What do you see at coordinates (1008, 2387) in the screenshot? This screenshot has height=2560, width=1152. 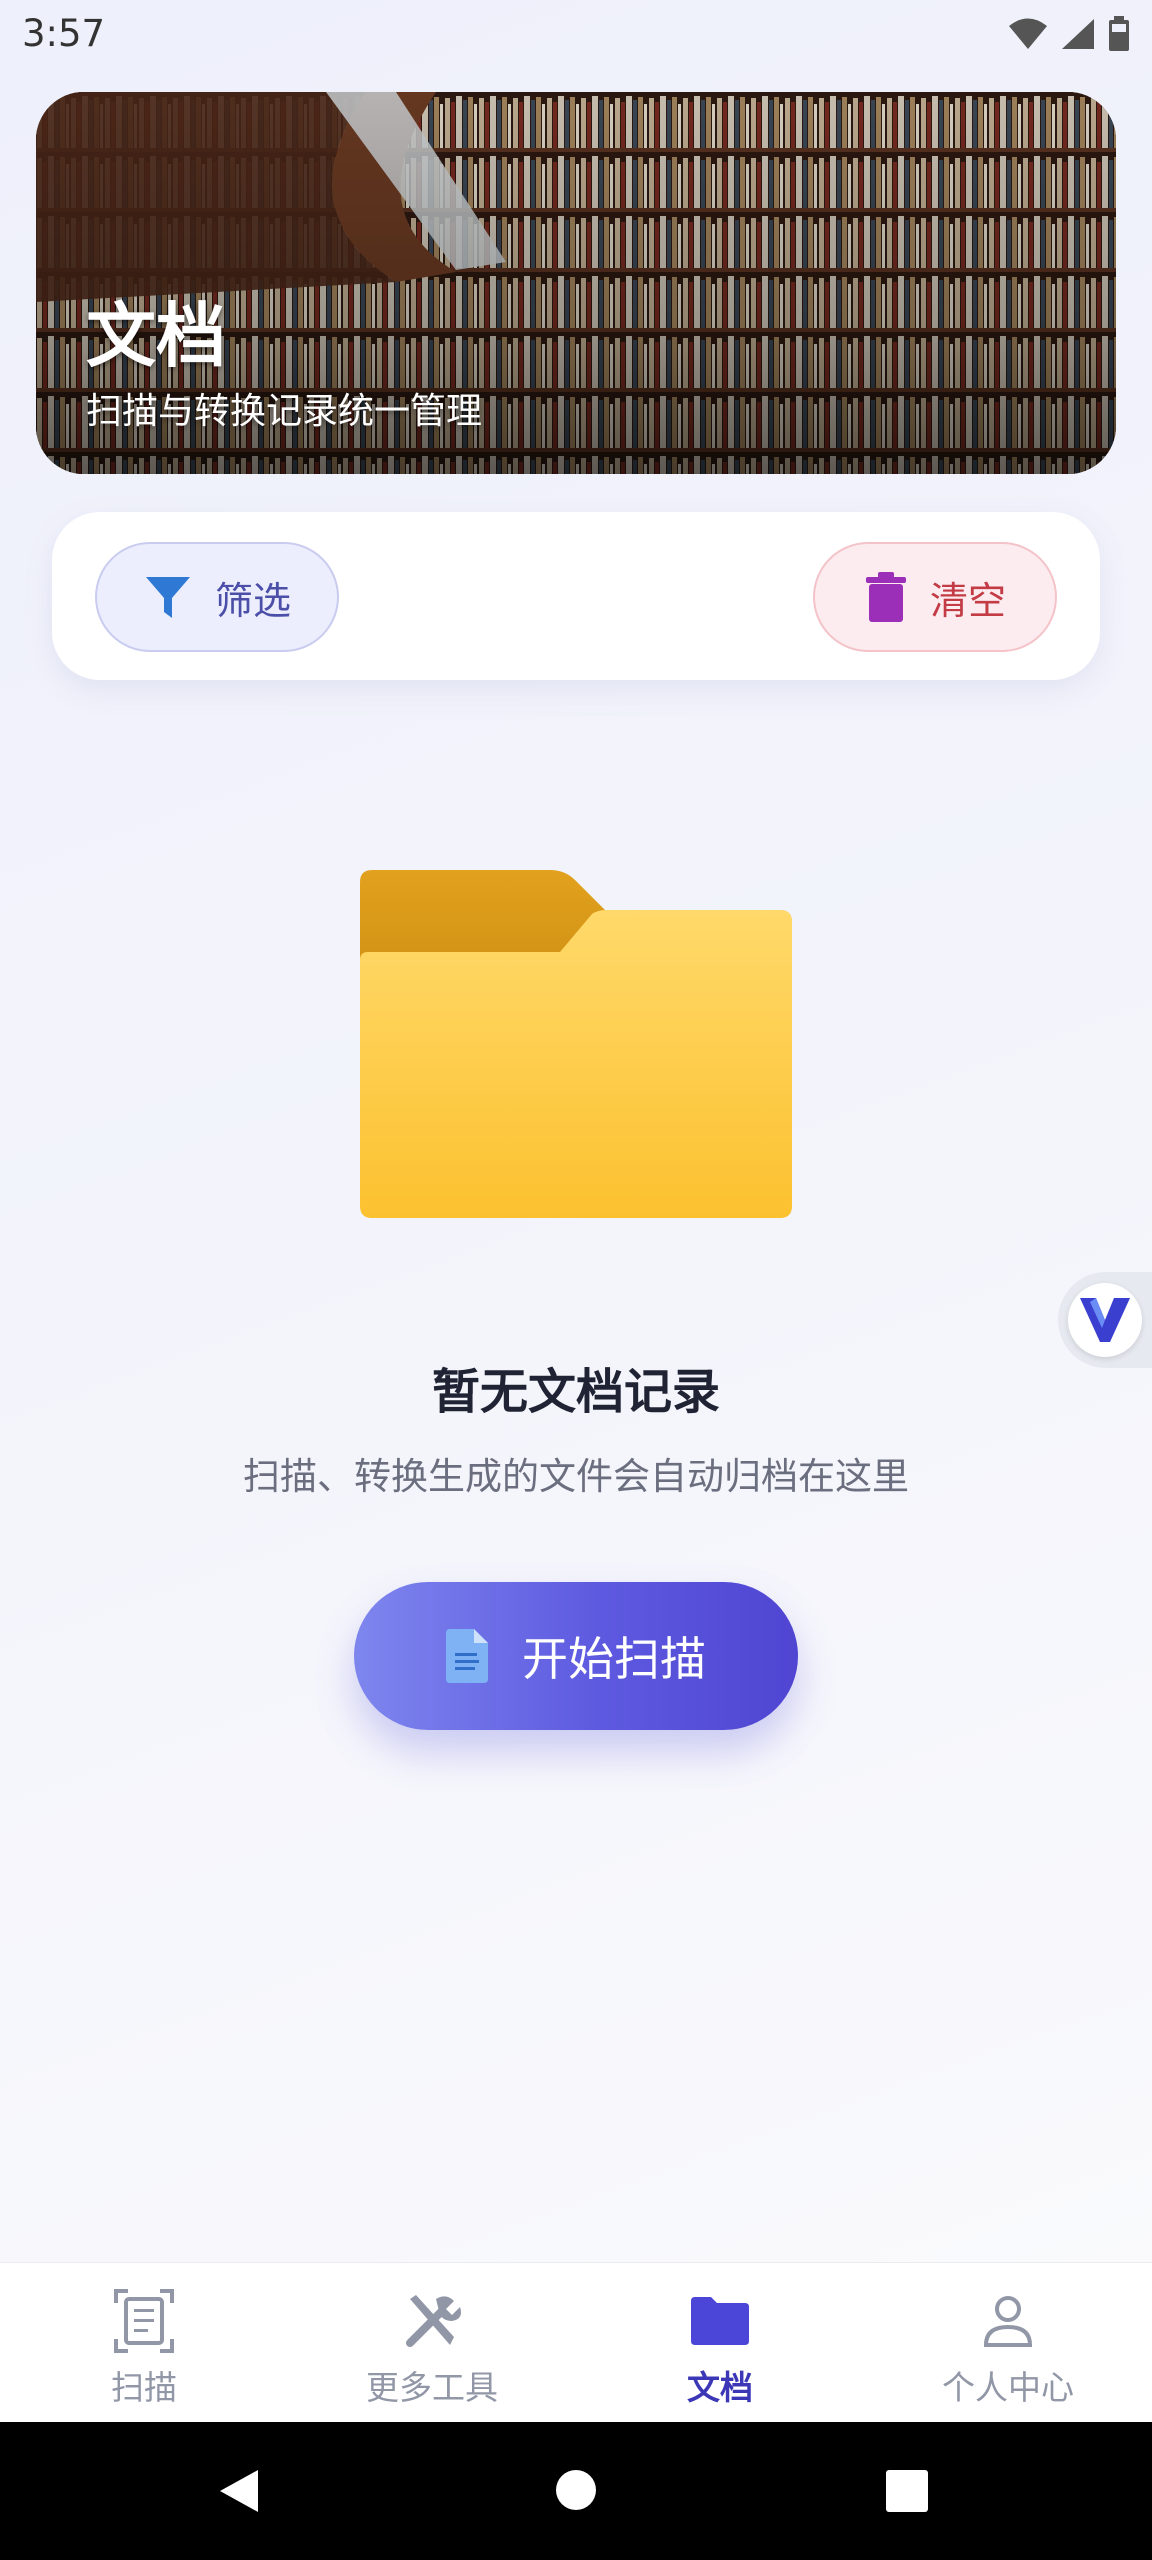 I see `nav-label-profile: 个人中心` at bounding box center [1008, 2387].